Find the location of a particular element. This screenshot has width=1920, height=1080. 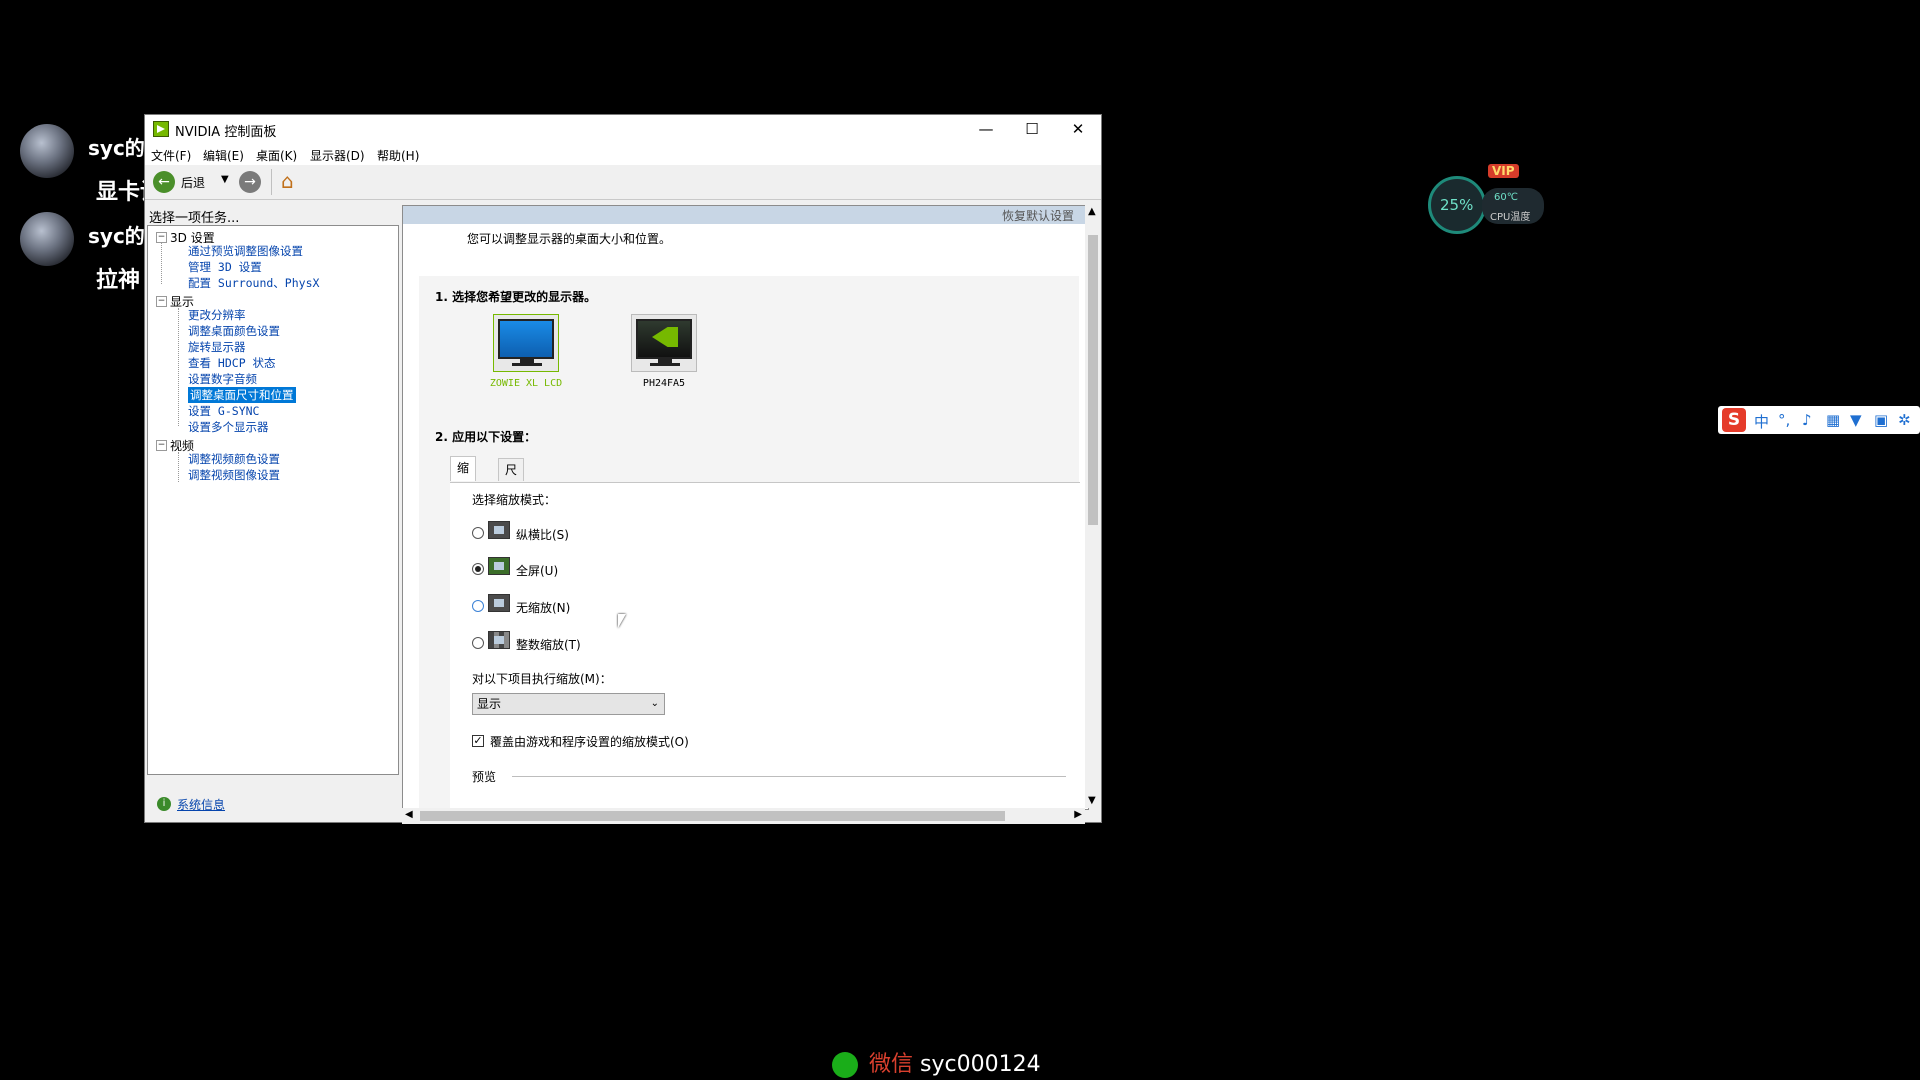

close-button: ✕ is located at coordinates (1078, 129).